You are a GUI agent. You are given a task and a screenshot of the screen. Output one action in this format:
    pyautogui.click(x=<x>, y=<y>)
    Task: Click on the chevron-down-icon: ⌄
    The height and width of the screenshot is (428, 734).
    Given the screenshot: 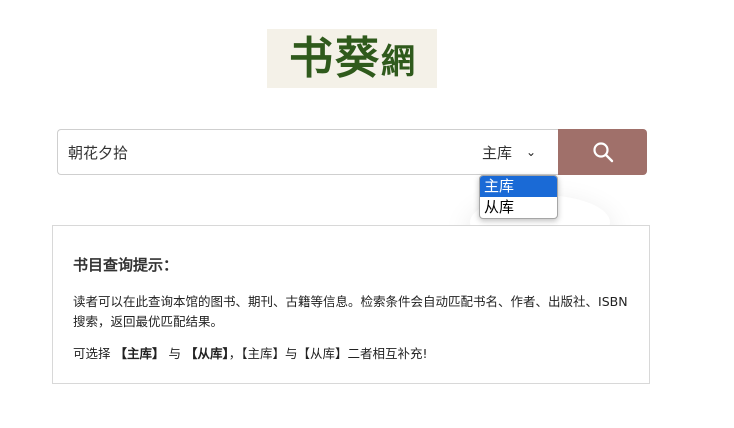 What is the action you would take?
    pyautogui.click(x=531, y=152)
    